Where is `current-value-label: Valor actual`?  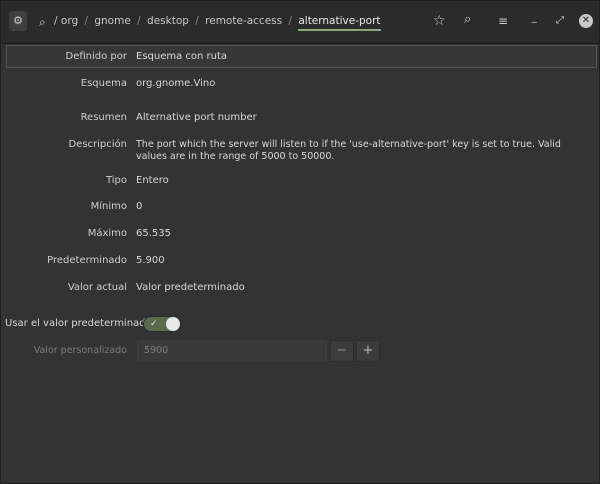
current-value-label: Valor actual is located at coordinates (97, 287).